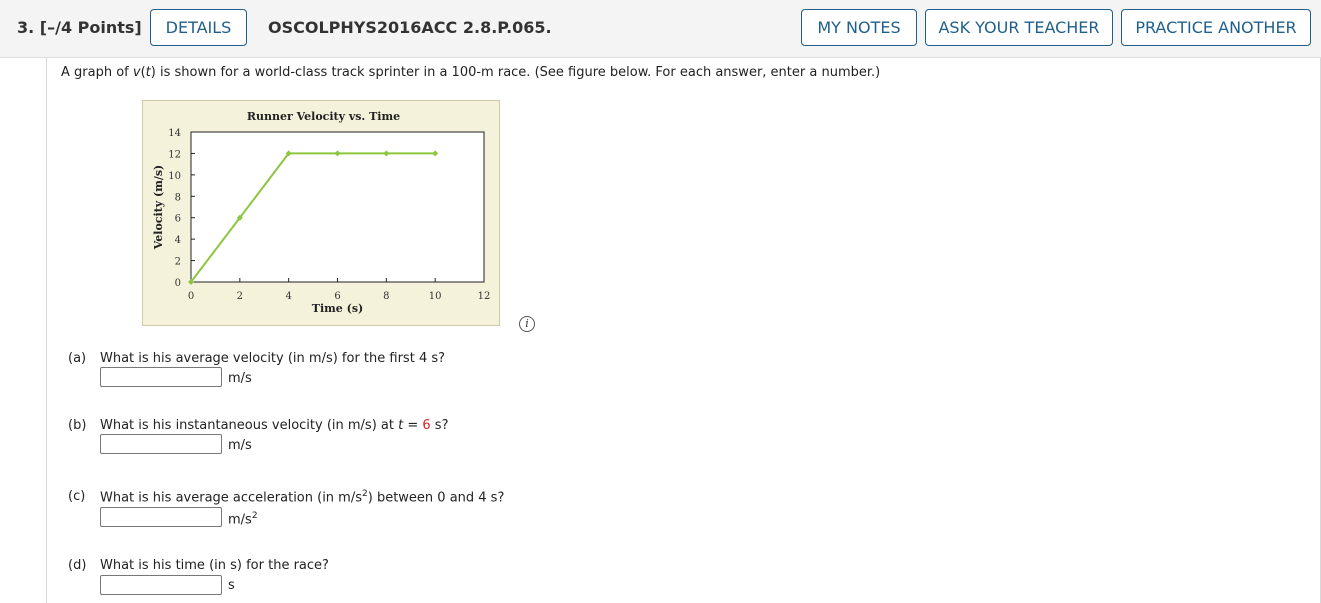  I want to click on problem-code: OSCOLPHYS2016ACC 2.8.P.065., so click(410, 27).